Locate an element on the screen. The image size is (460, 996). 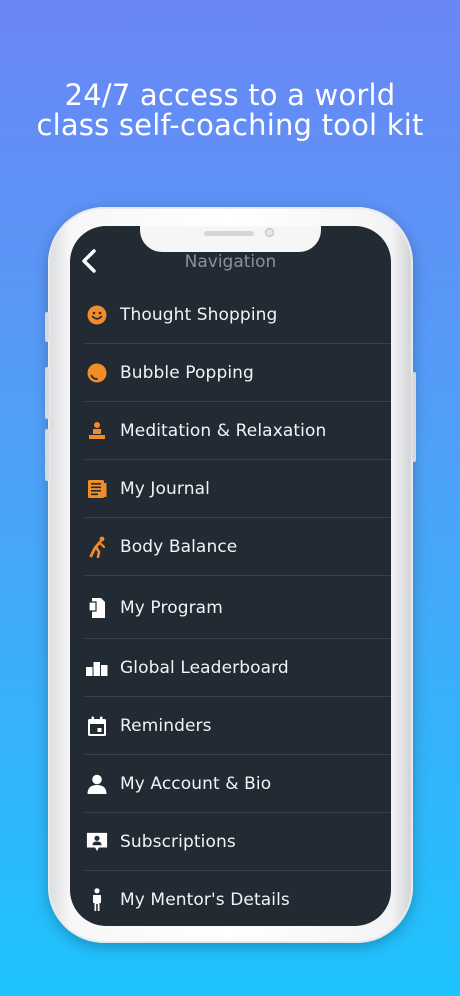
menu-item-thought-shopping: Thought Shopping is located at coordinates (230, 315).